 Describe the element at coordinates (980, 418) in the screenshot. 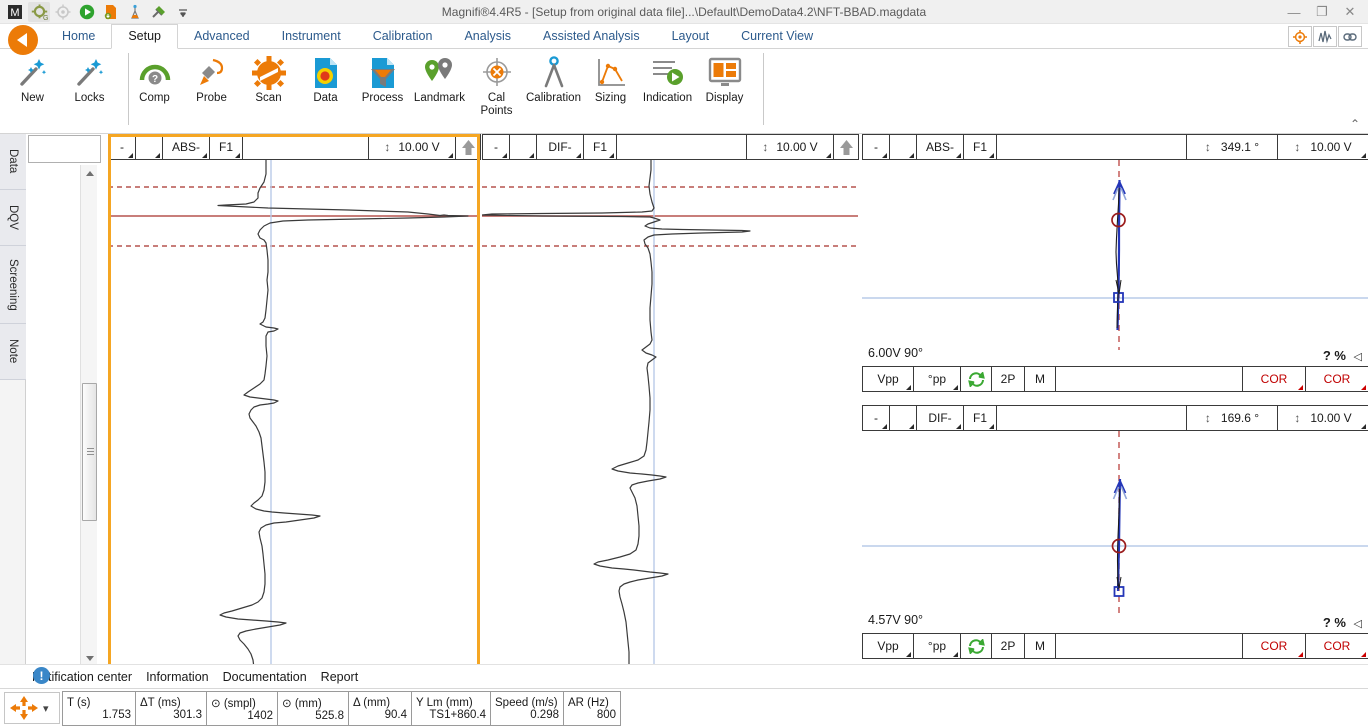

I see `imp-dif-freq-select: F1` at that location.